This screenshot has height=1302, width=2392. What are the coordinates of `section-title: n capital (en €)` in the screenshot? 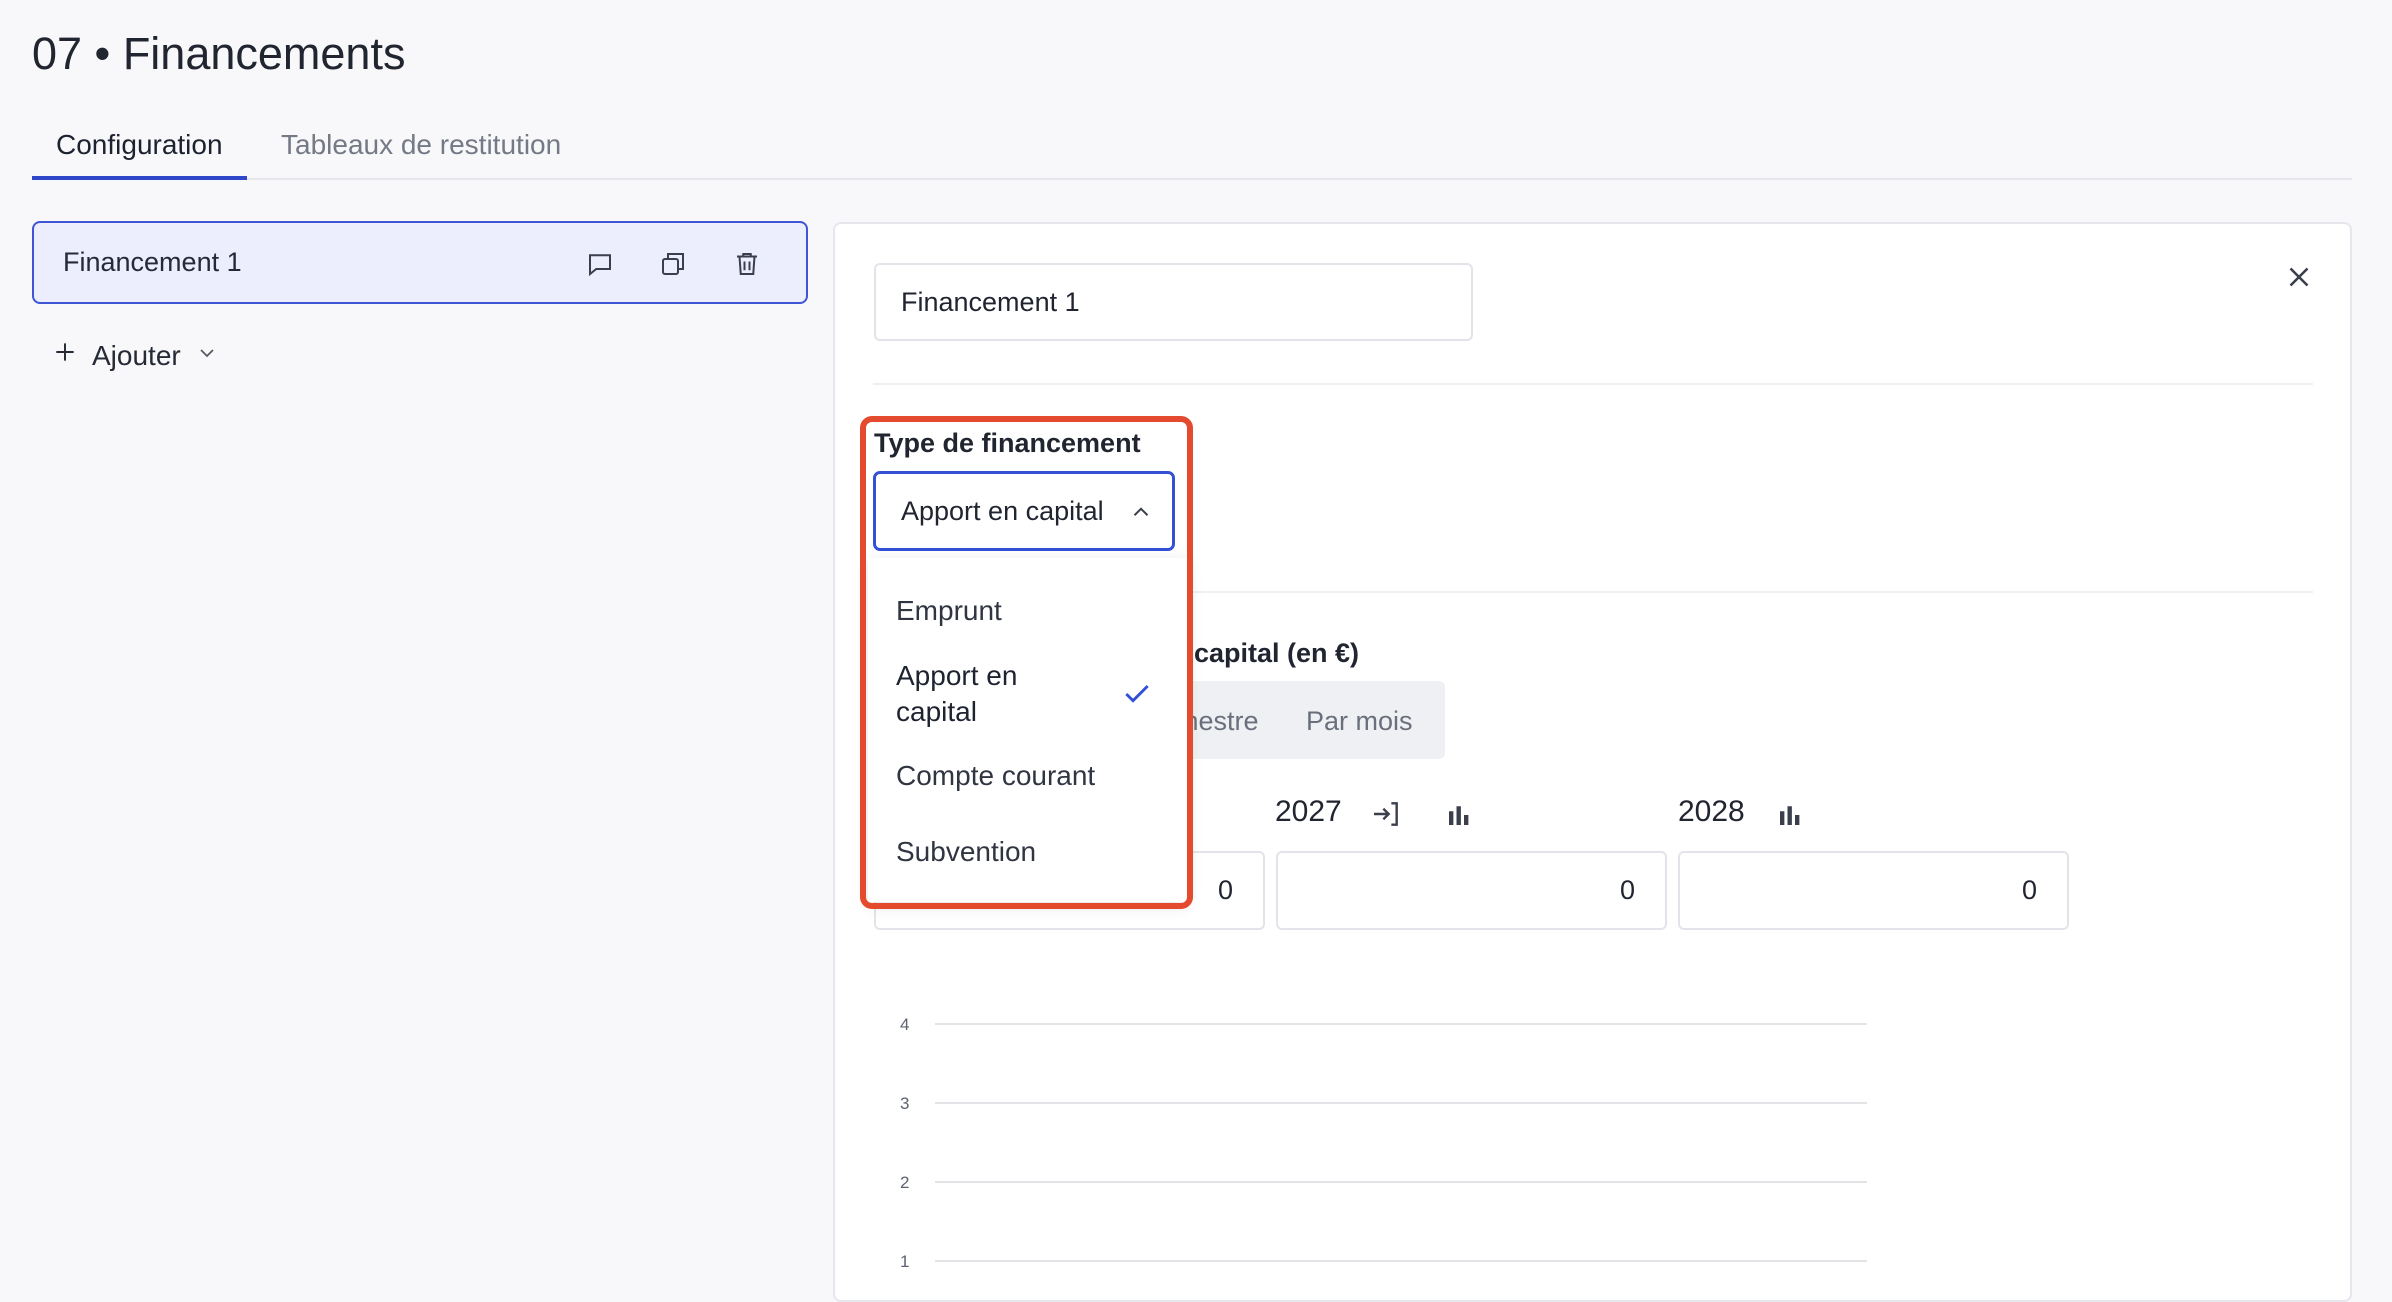 It's located at (1265, 653).